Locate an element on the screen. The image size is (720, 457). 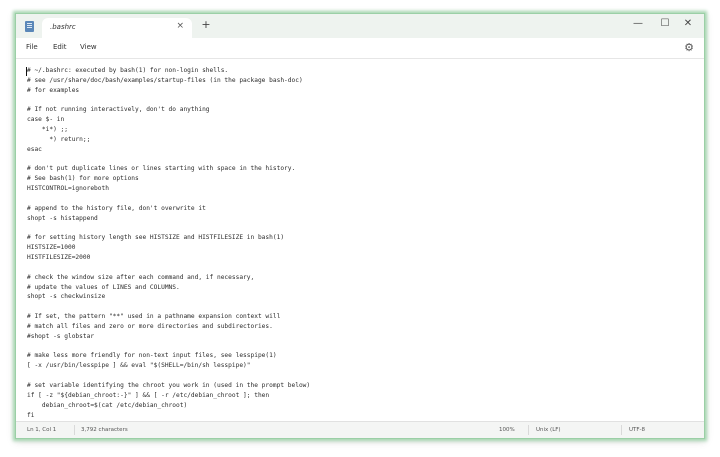
code-line: shopt -s histappend is located at coordinates (62, 218).